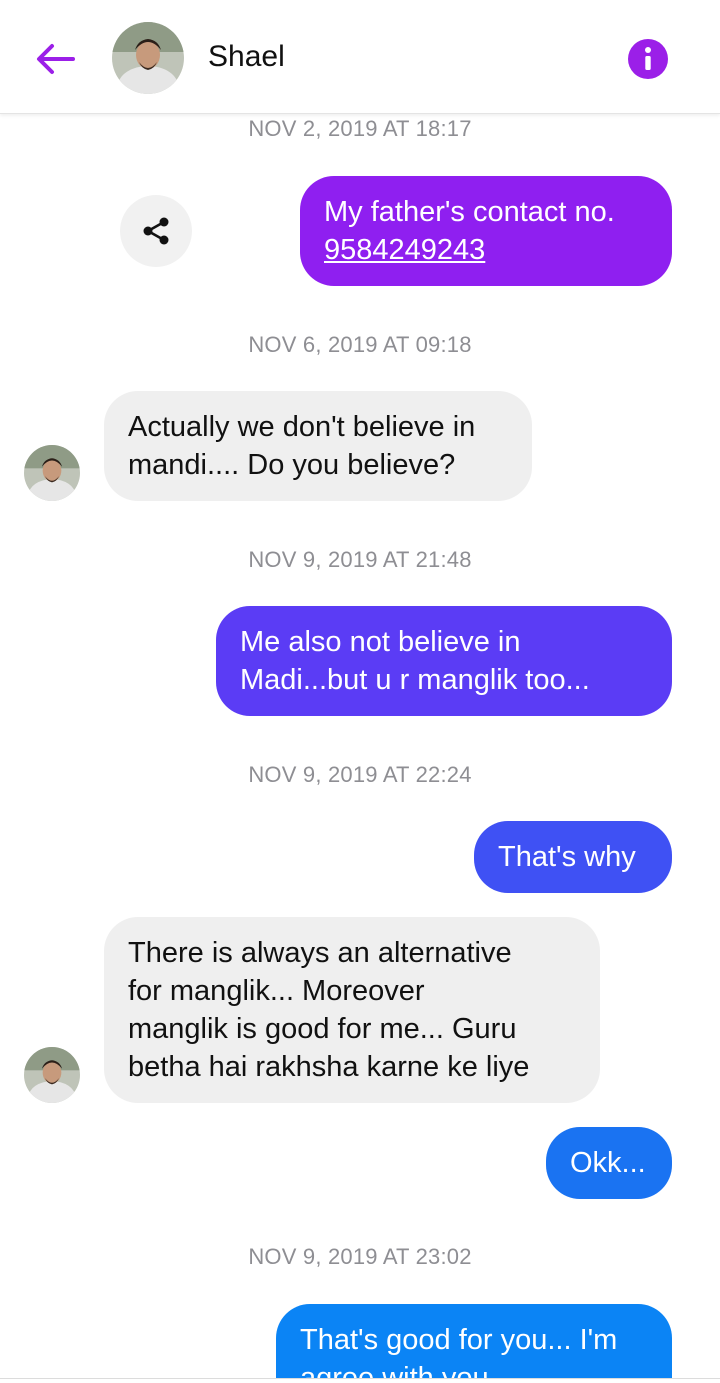  Describe the element at coordinates (276, 991) in the screenshot. I see `message-line: for manglik... Moreover` at that location.